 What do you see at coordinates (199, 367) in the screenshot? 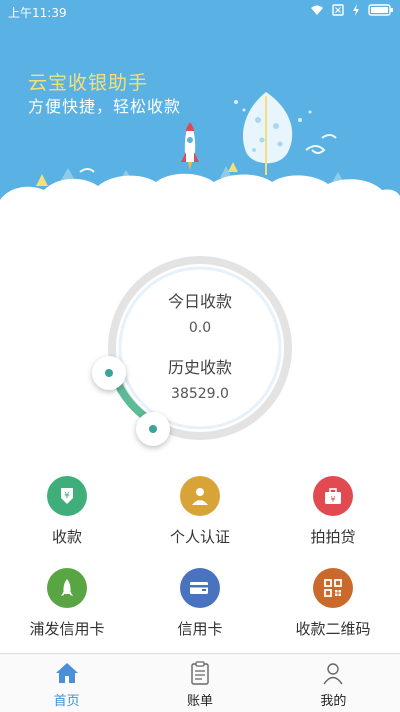
I see `history-collection-label: 历史收款` at bounding box center [199, 367].